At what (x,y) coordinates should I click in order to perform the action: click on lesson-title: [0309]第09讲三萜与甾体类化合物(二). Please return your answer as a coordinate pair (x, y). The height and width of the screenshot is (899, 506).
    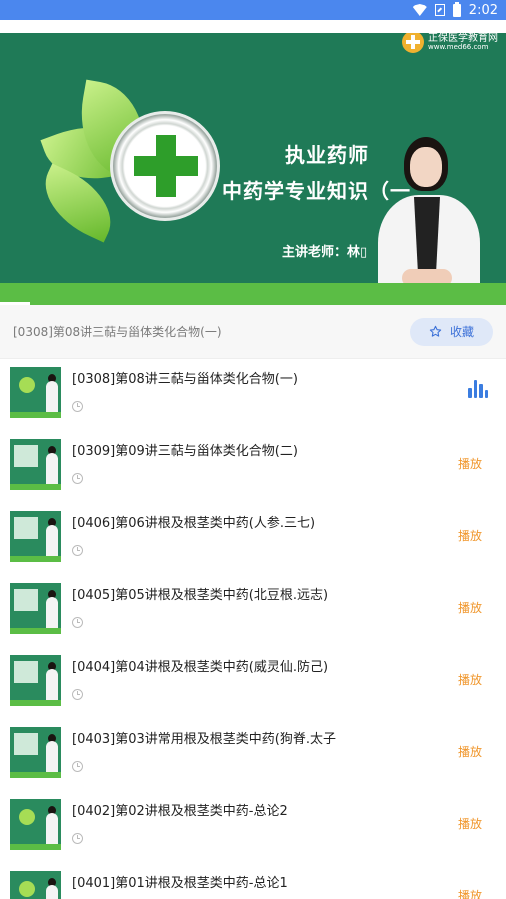
    Looking at the image, I should click on (185, 451).